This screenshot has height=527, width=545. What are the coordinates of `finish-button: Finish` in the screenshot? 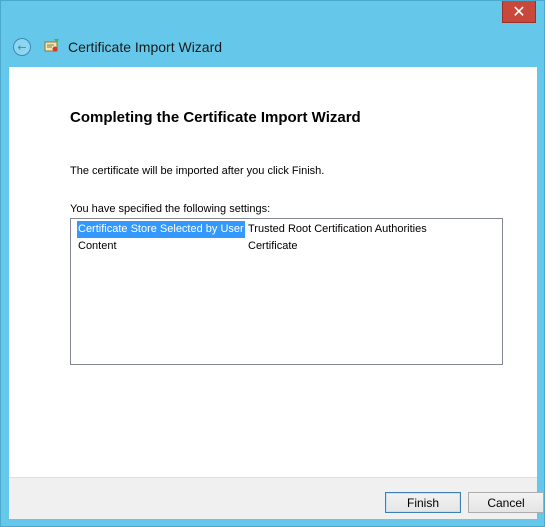 It's located at (423, 502).